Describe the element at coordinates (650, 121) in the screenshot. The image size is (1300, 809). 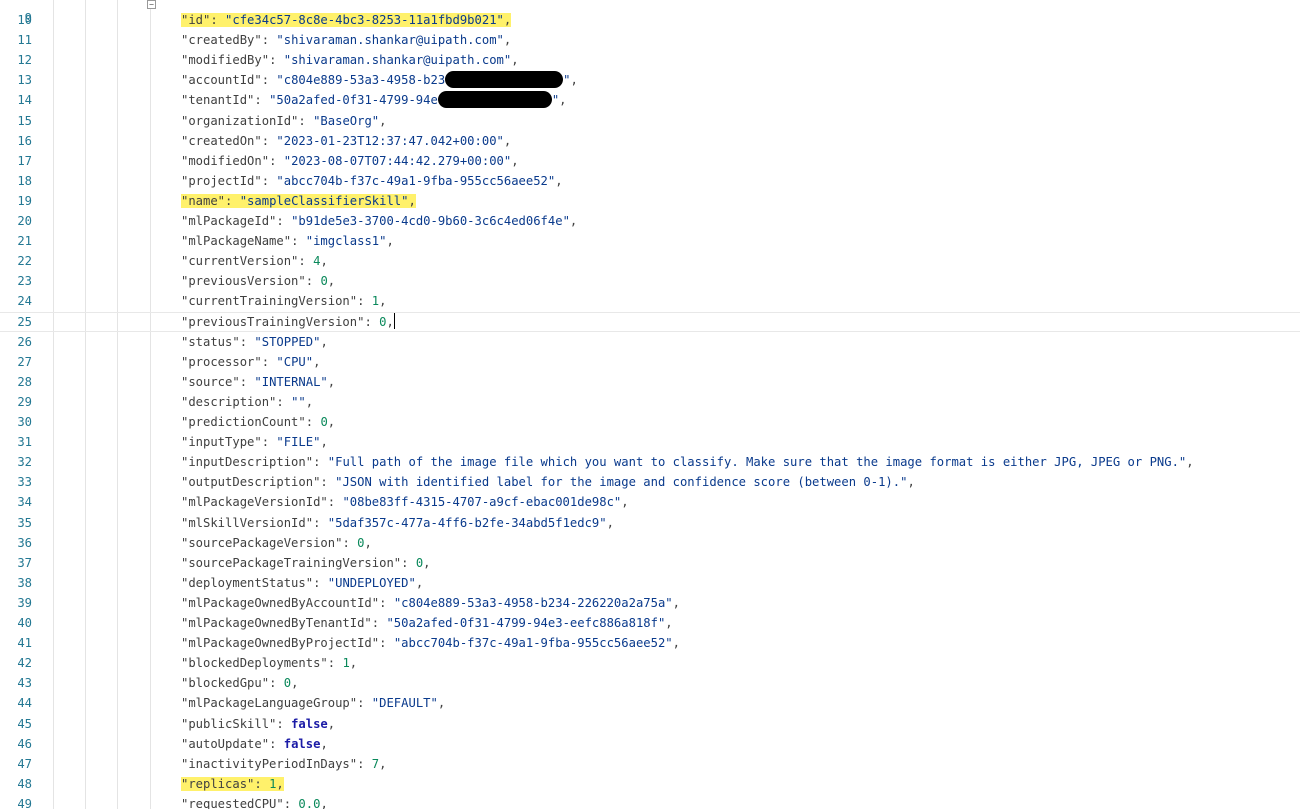
I see `code-line: 15 "organizationId": "BaseOrg",` at that location.